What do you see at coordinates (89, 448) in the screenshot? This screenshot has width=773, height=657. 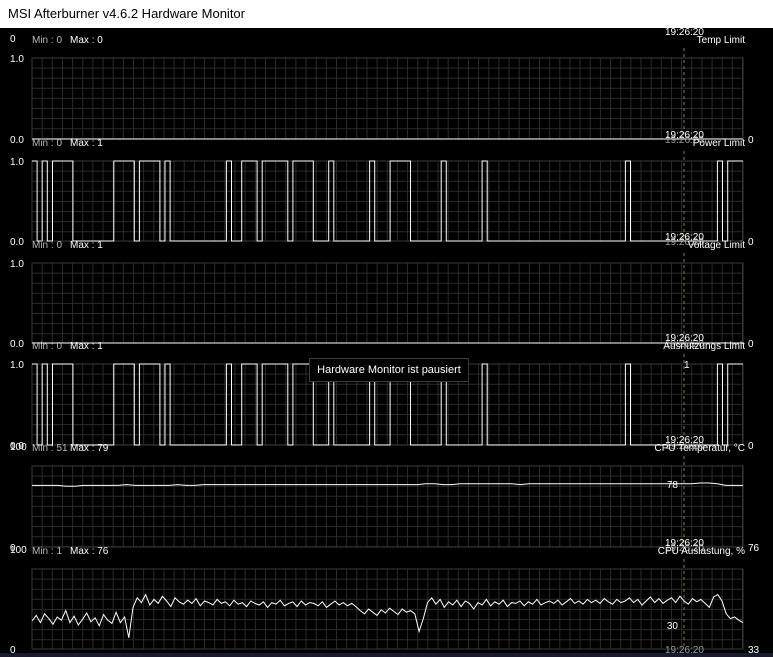 I see `max-label: Max : 79` at bounding box center [89, 448].